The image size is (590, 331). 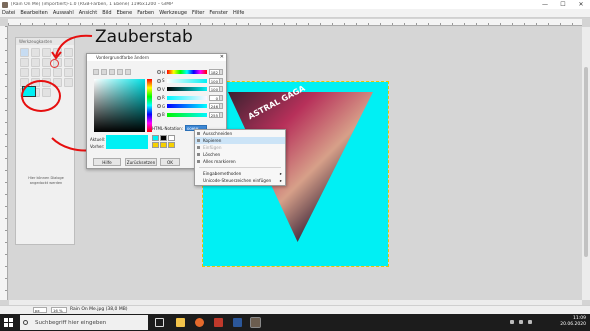 I want to click on watercolor-picker-tab, so click(x=120, y=72).